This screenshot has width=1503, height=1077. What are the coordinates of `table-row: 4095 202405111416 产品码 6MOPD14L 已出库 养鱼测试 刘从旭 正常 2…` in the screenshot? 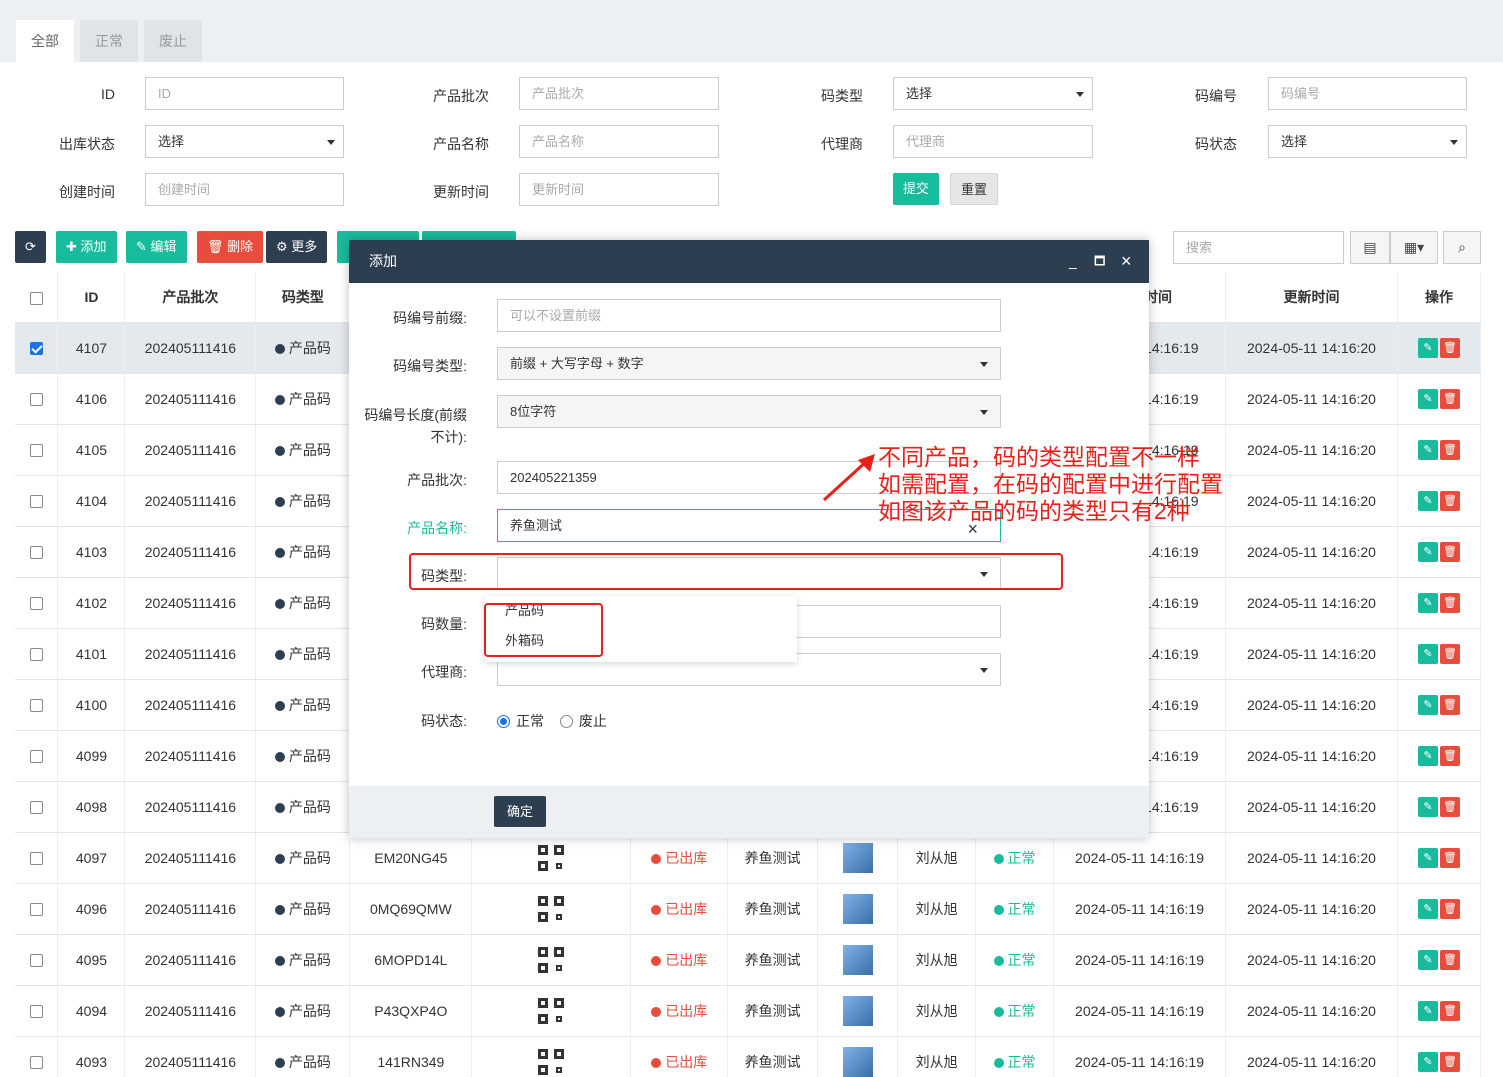 It's located at (748, 960).